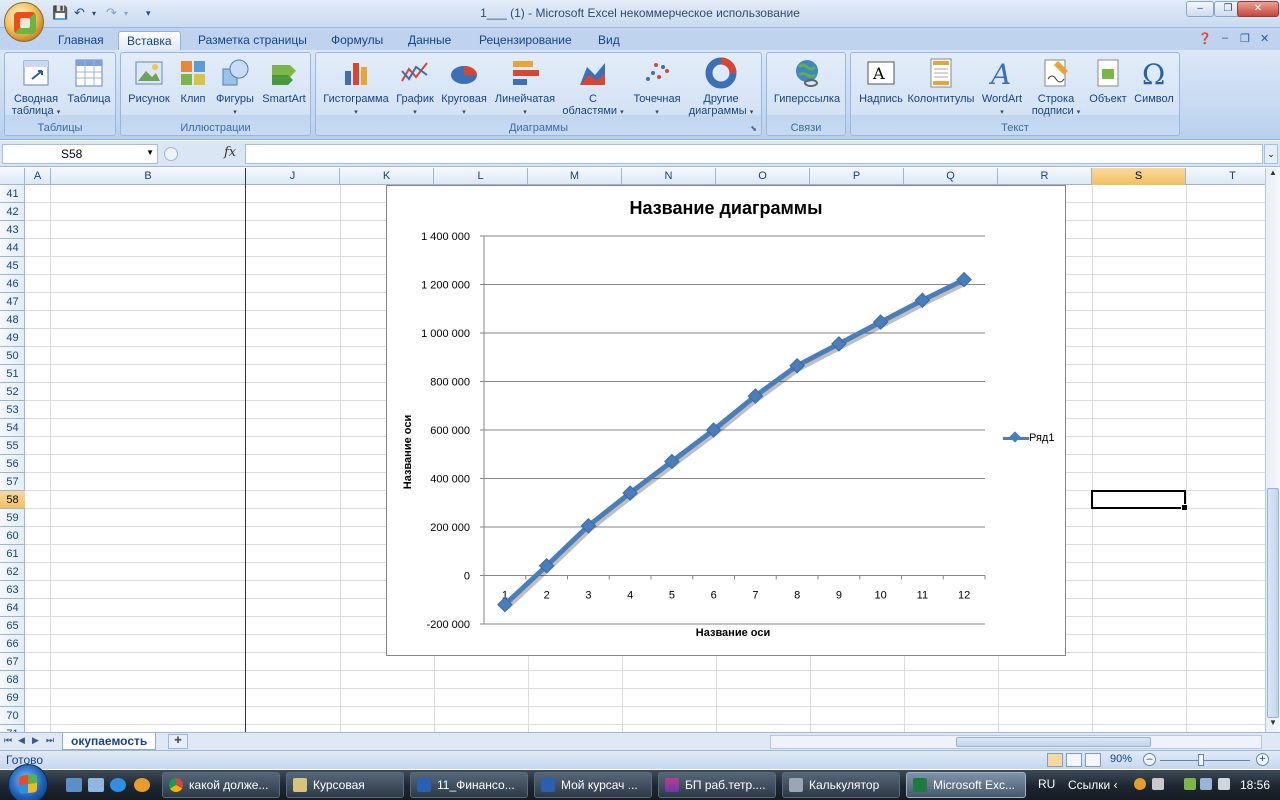  What do you see at coordinates (38, 176) in the screenshot?
I see `column-header-a: A` at bounding box center [38, 176].